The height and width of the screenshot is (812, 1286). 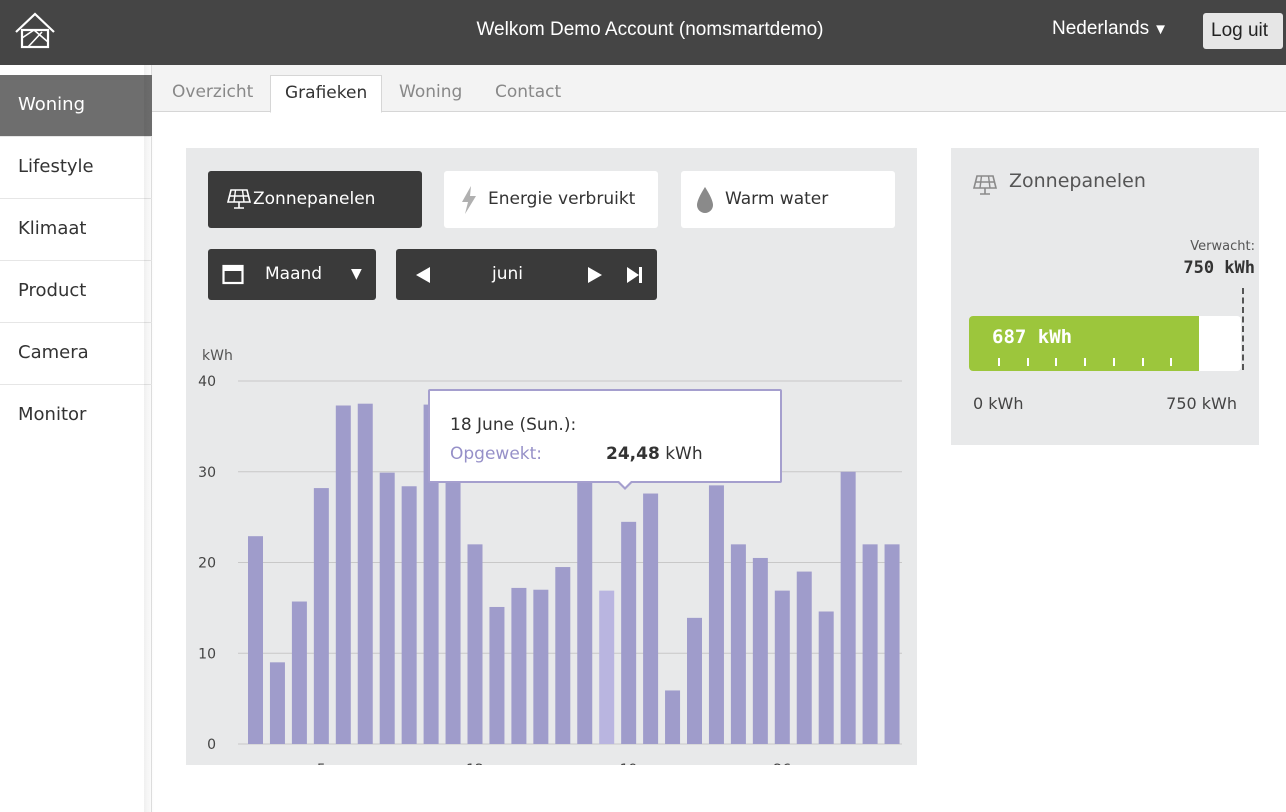 I want to click on sidebar-item-klimaat: Klimaat, so click(x=76, y=230).